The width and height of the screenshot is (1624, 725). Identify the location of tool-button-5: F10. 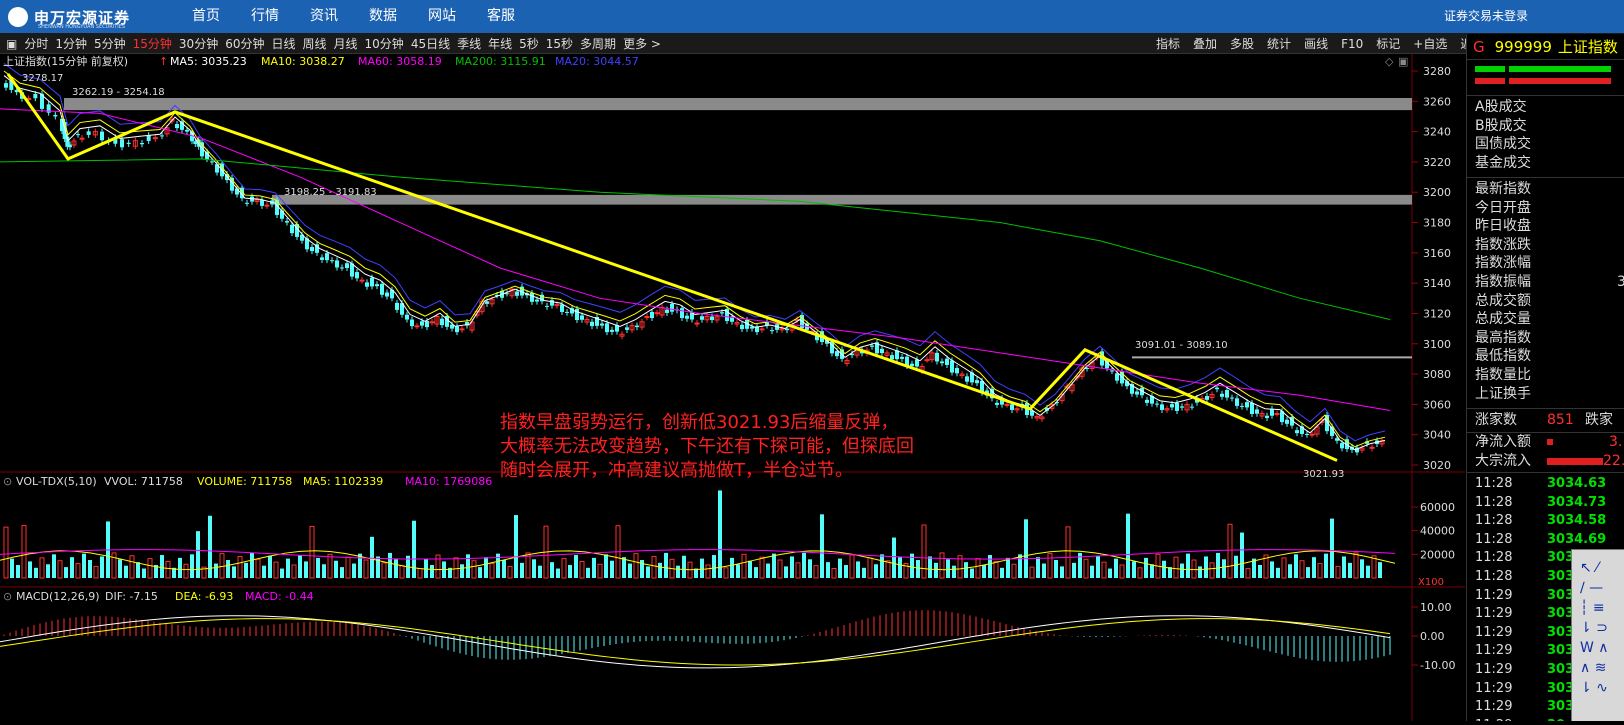
(1352, 44).